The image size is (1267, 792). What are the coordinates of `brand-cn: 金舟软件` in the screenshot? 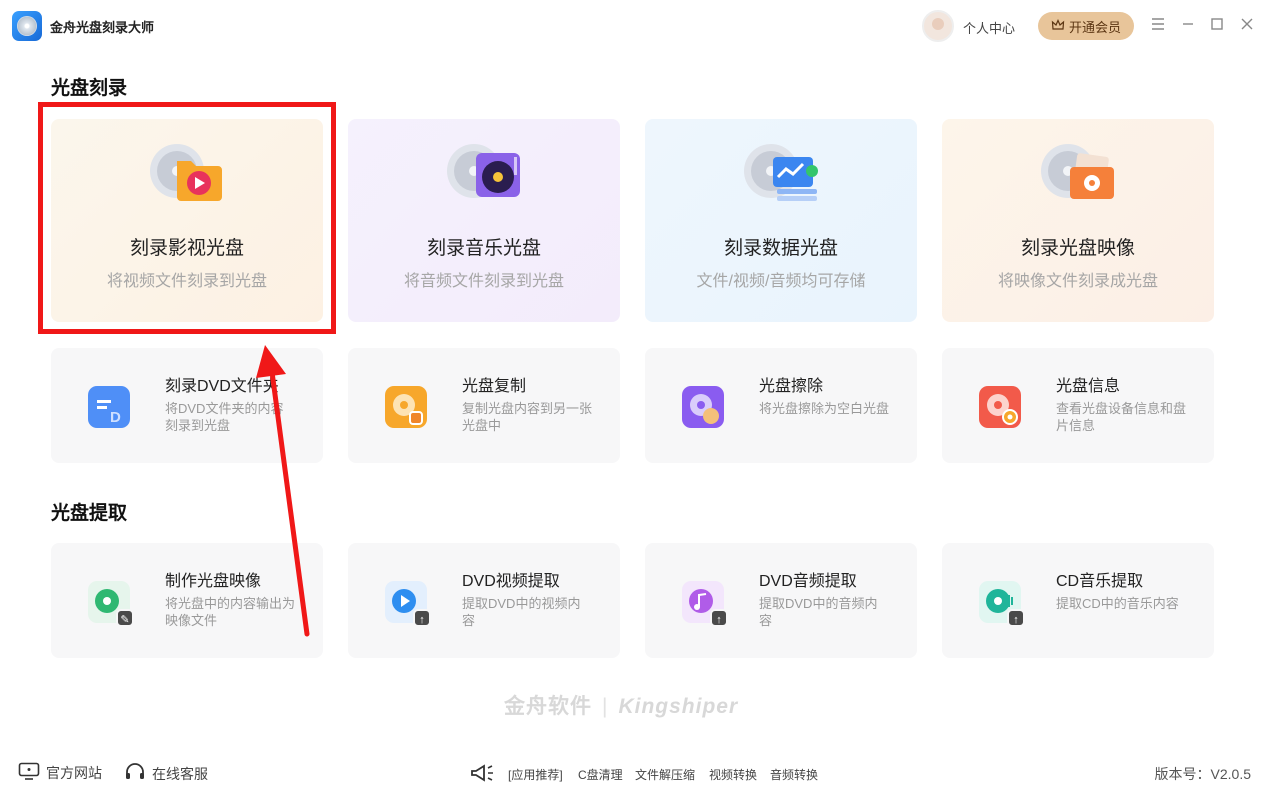 It's located at (548, 706).